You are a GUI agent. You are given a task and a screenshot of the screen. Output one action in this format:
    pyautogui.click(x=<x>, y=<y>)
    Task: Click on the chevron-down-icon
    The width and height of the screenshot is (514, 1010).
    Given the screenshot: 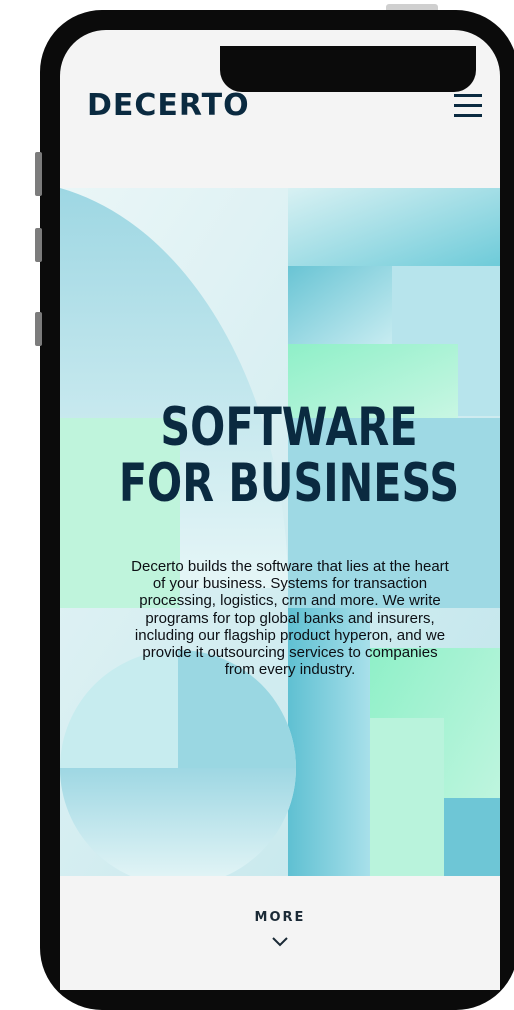 What is the action you would take?
    pyautogui.click(x=280, y=942)
    